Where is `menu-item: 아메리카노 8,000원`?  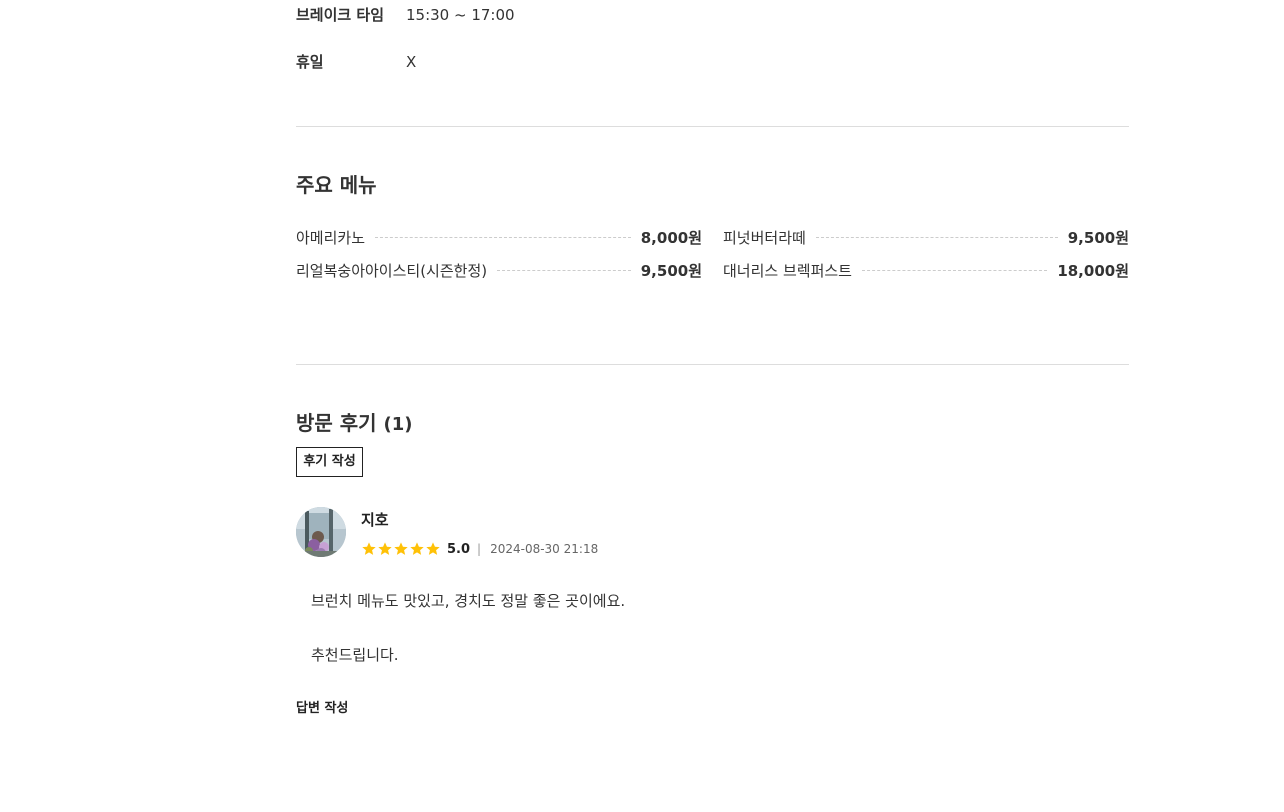
menu-item: 아메리카노 8,000원 is located at coordinates (499, 237).